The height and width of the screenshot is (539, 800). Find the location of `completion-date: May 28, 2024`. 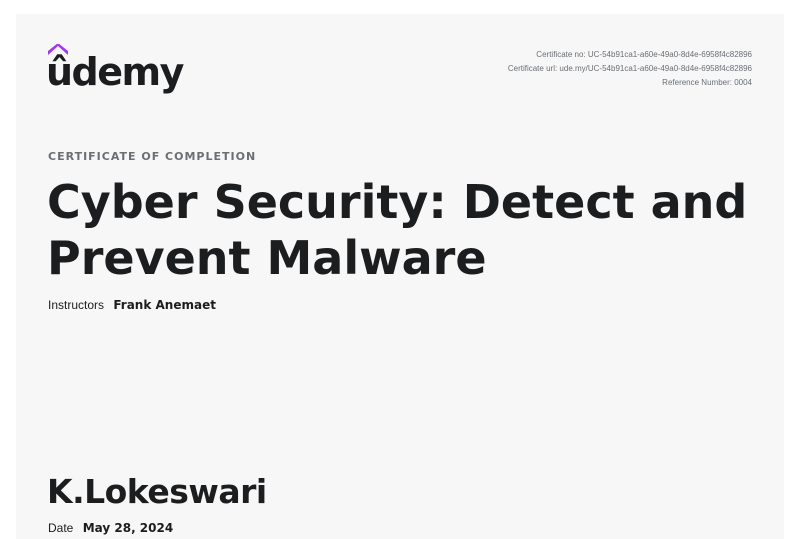

completion-date: May 28, 2024 is located at coordinates (128, 528).